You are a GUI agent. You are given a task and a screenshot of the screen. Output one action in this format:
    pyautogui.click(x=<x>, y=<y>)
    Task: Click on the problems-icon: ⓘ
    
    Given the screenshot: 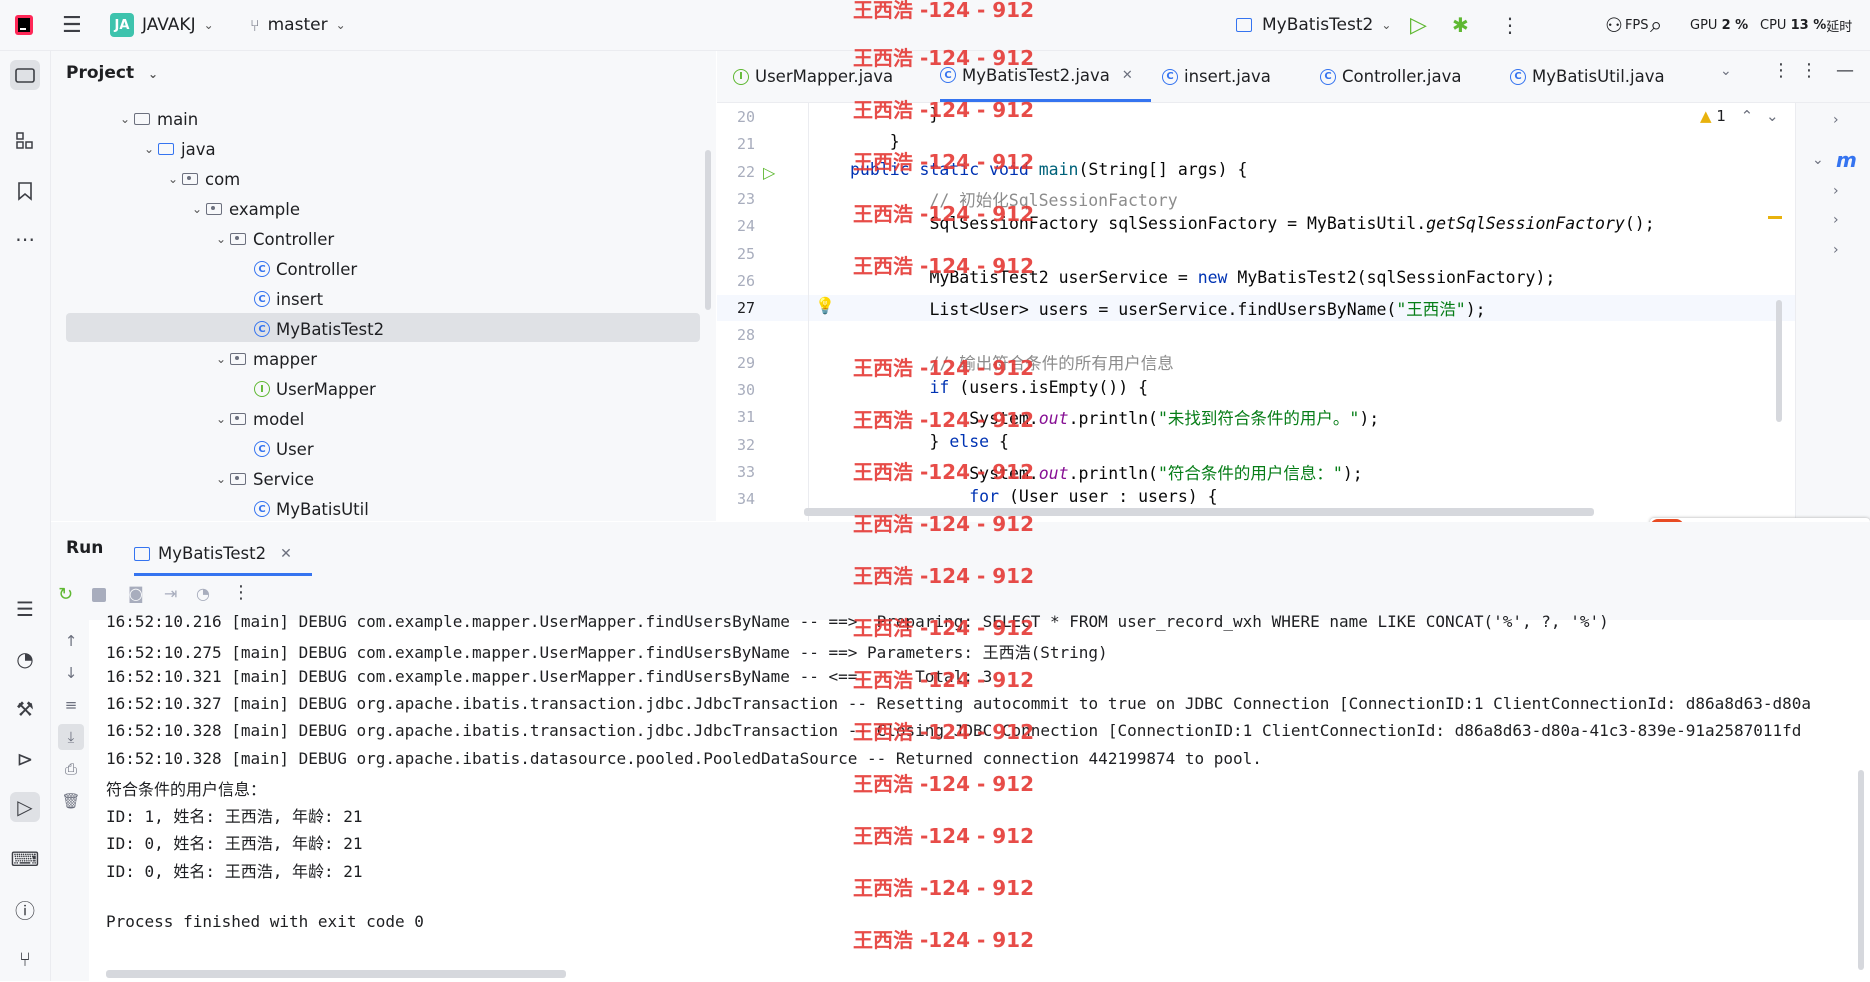 What is the action you would take?
    pyautogui.click(x=25, y=909)
    